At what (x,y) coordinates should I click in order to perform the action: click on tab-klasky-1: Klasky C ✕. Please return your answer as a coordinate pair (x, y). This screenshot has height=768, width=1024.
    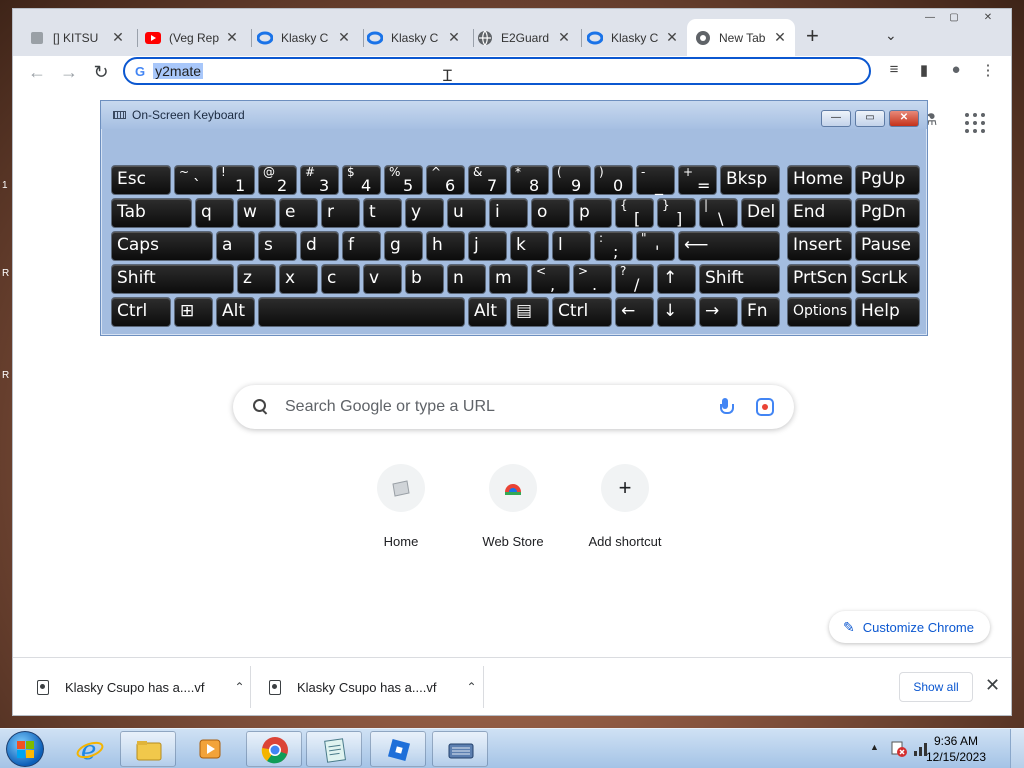
    Looking at the image, I should click on (304, 37).